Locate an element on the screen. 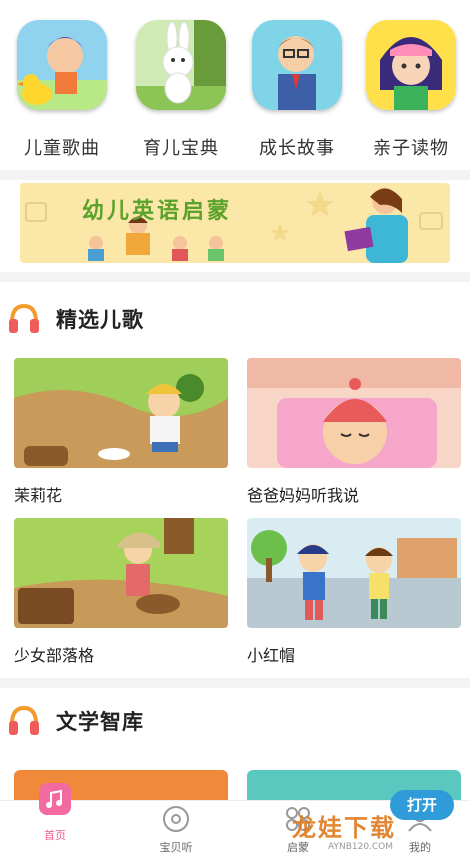 The image size is (470, 856). disc-icon is located at coordinates (176, 819).